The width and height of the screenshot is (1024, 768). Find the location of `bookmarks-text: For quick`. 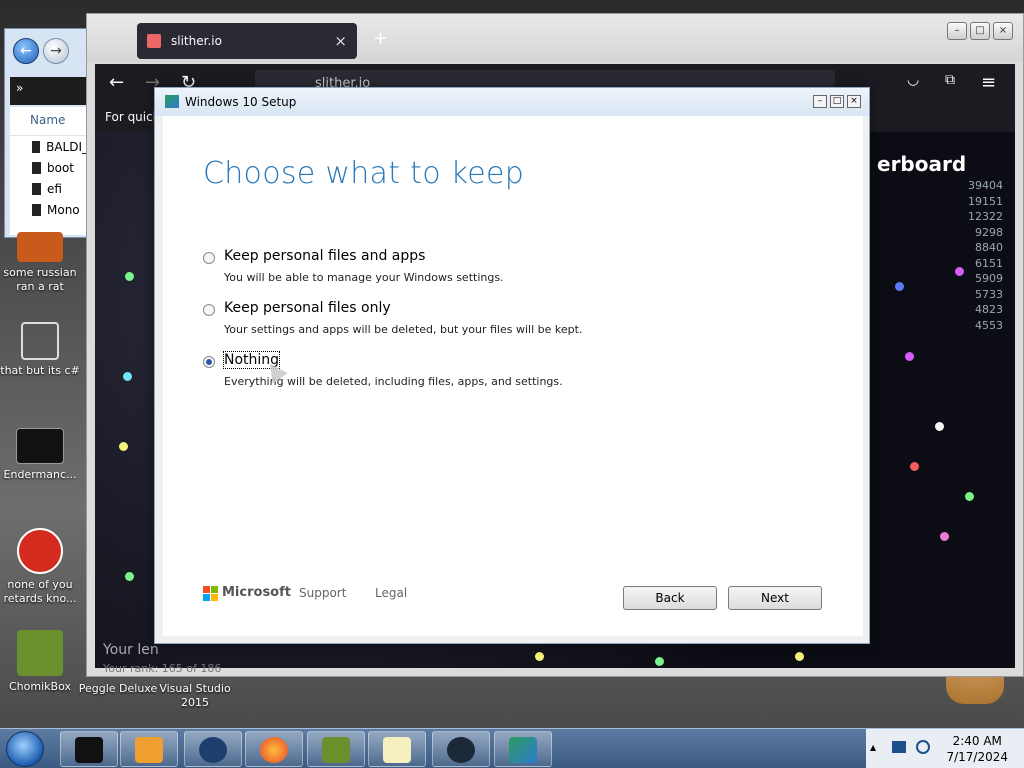

bookmarks-text: For quick is located at coordinates (132, 117).